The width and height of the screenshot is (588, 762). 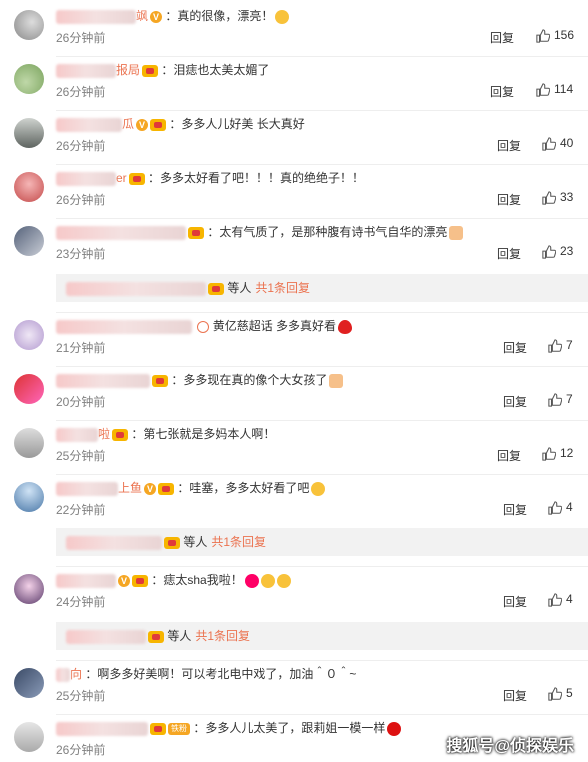 I want to click on comment-row: V ：痣太sha我啦！ 24分钟前 回复 4, so click(x=294, y=594).